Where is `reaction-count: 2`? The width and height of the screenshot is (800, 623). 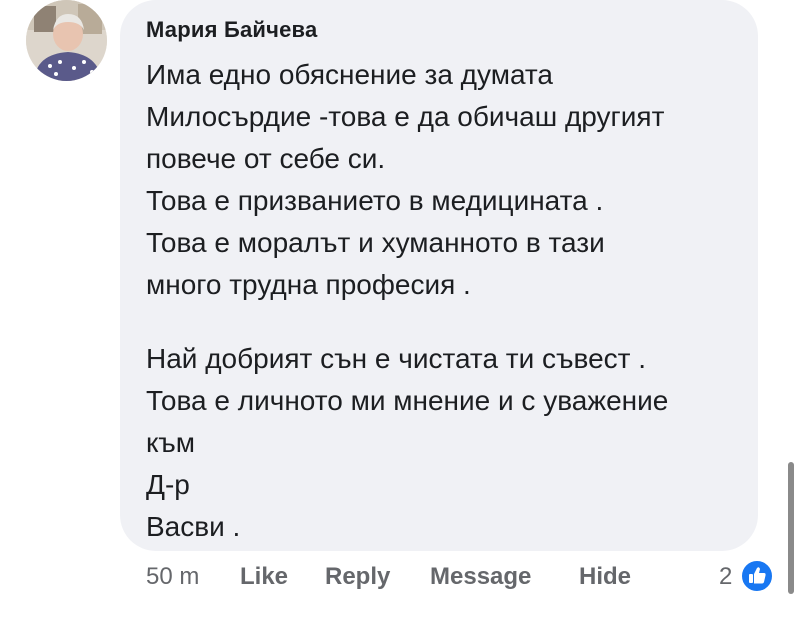
reaction-count: 2 is located at coordinates (725, 577).